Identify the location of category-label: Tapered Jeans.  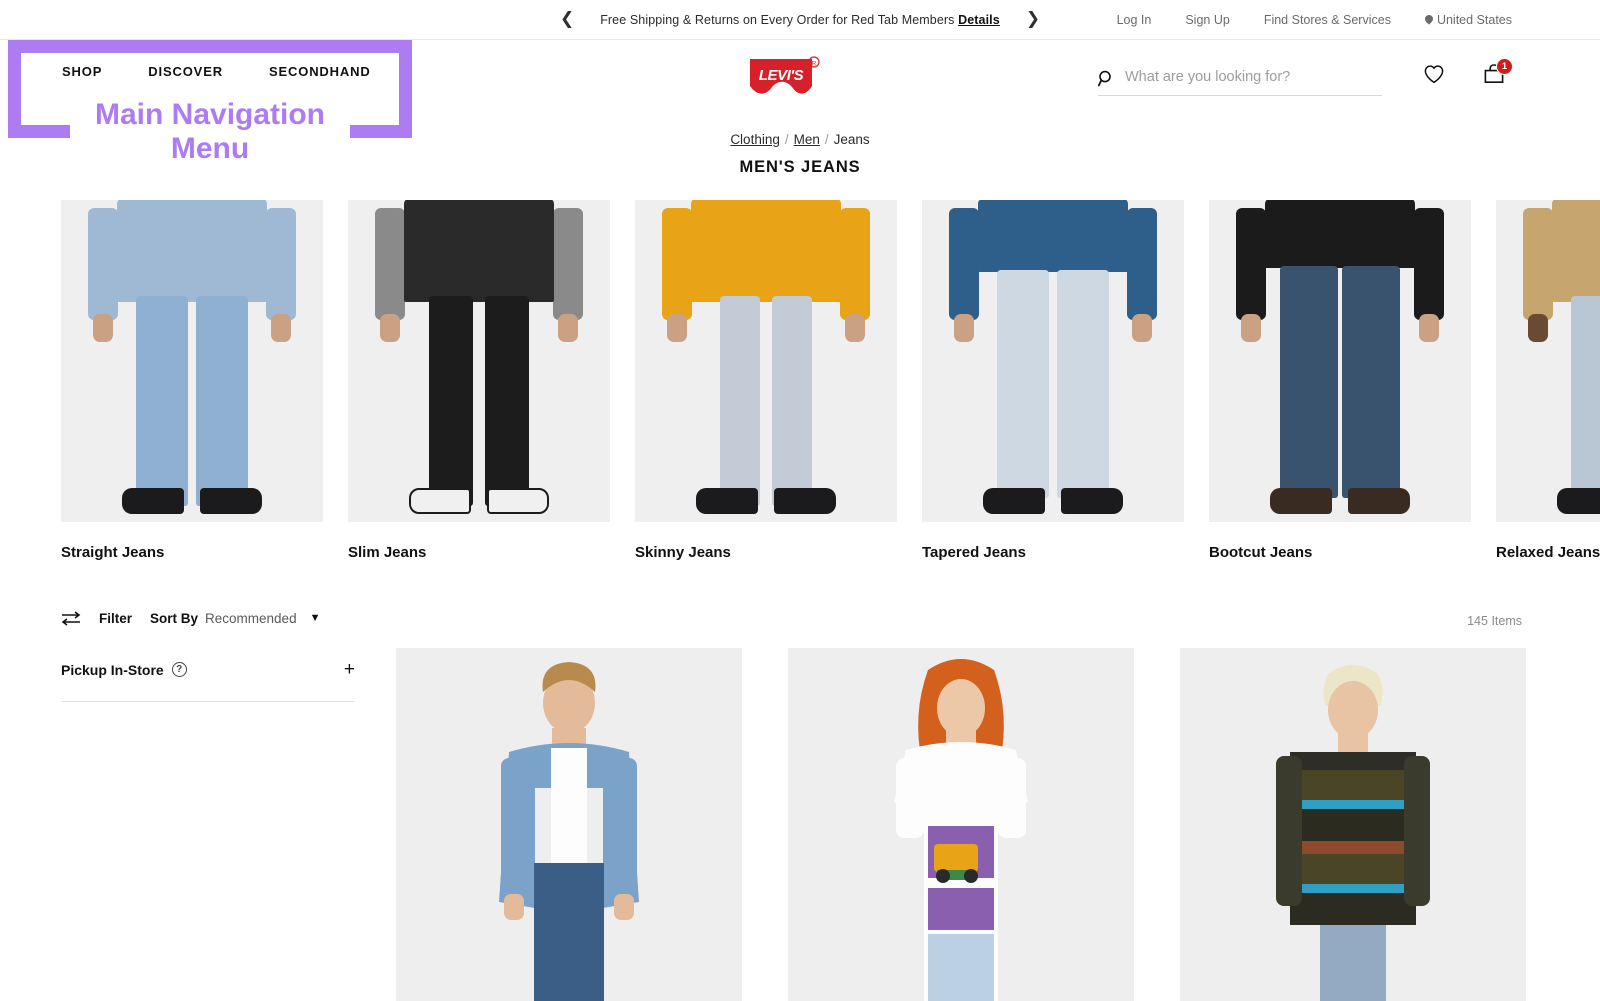
(974, 552).